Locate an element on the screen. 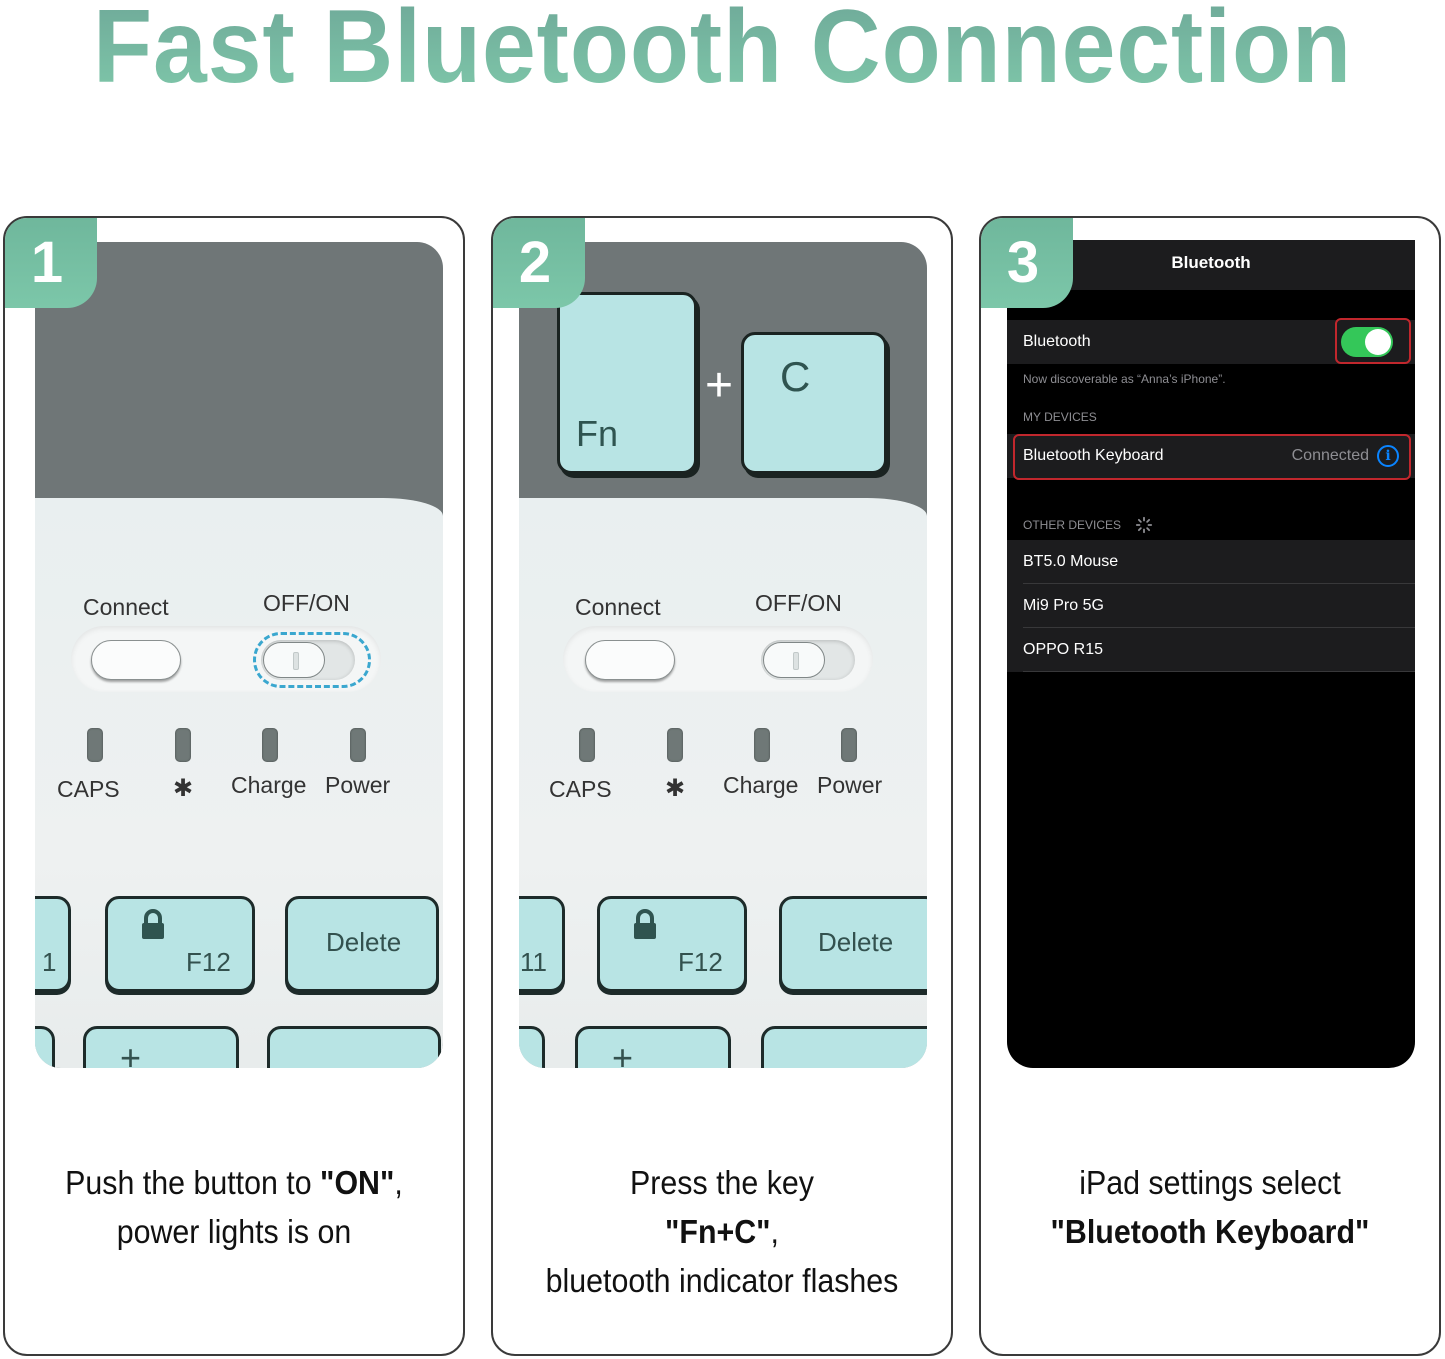 The image size is (1445, 1359). step-number-badge: 2 is located at coordinates (539, 263).